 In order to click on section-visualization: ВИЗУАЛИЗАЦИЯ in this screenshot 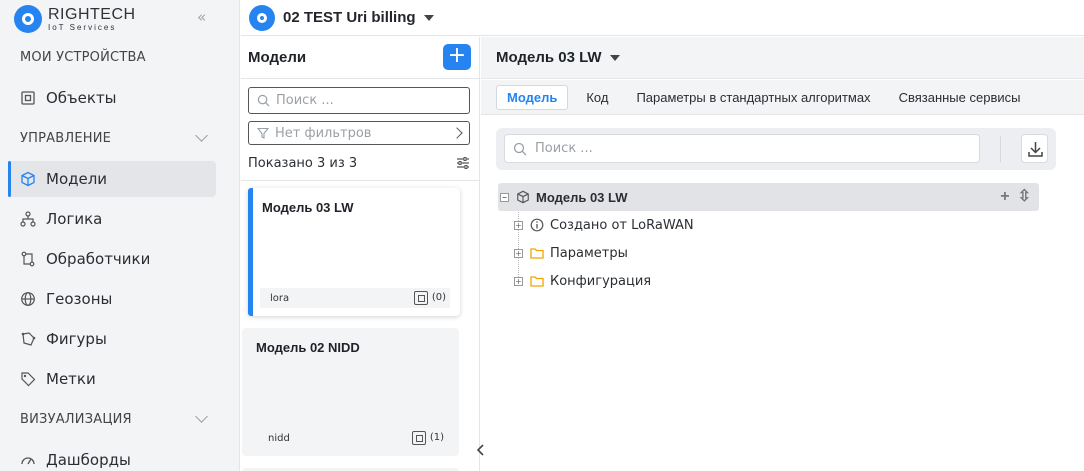, I will do `click(76, 419)`.